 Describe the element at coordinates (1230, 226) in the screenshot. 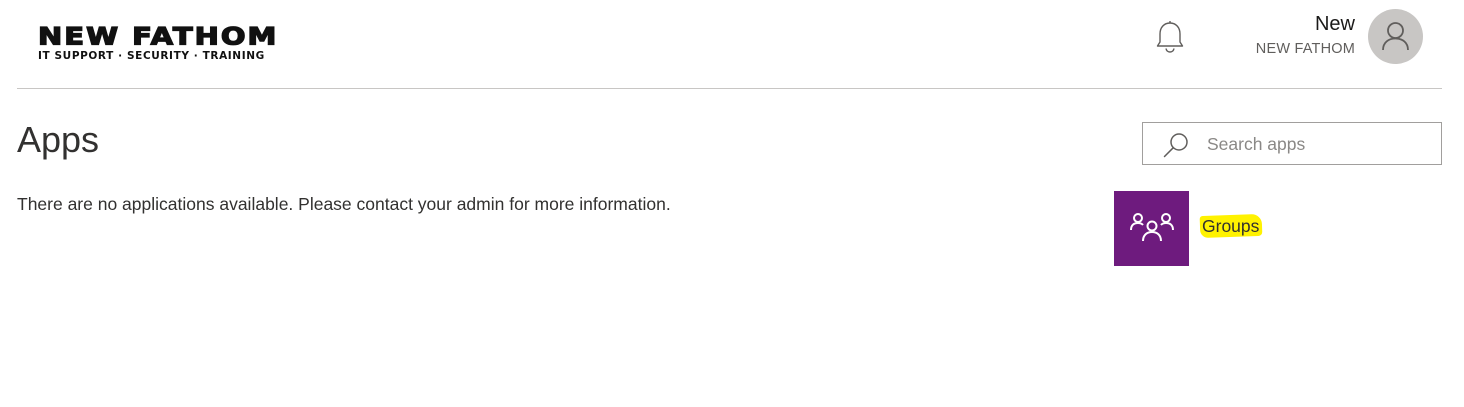

I see `app-label: Groups` at that location.